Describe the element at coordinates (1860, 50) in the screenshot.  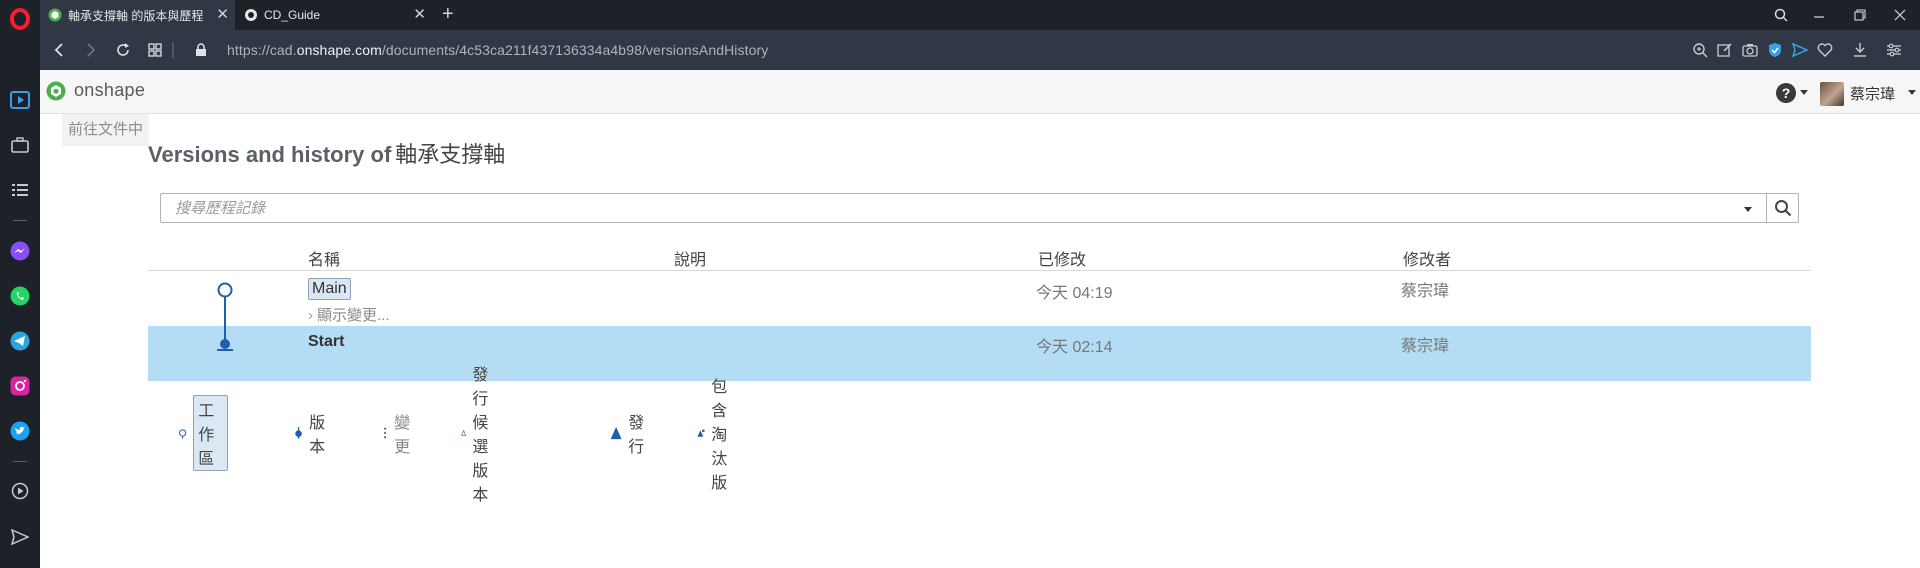
I see `download-icon` at that location.